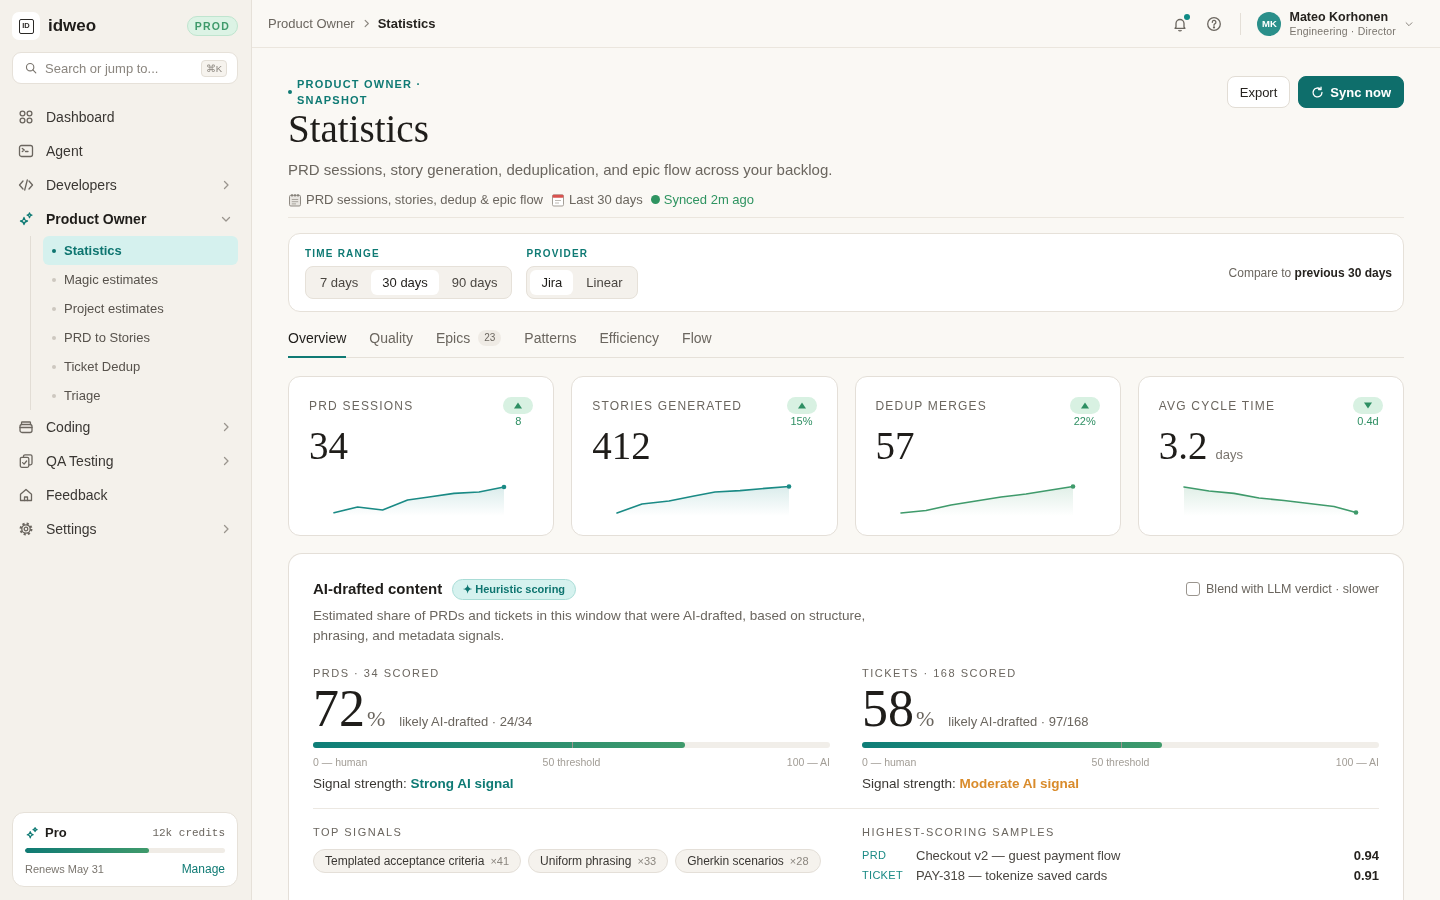 This screenshot has width=1440, height=900. What do you see at coordinates (125, 461) in the screenshot?
I see `nav-item: QA Testing` at bounding box center [125, 461].